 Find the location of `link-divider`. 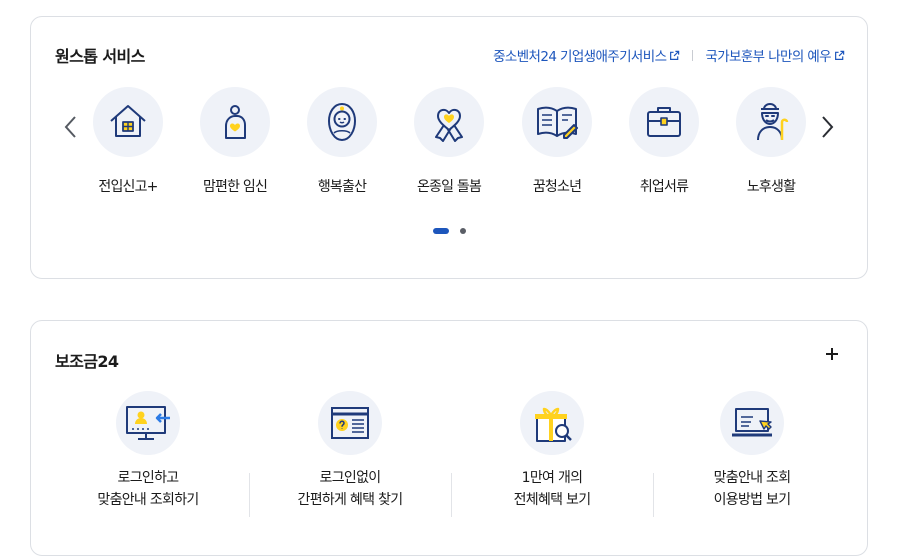

link-divider is located at coordinates (693, 55).